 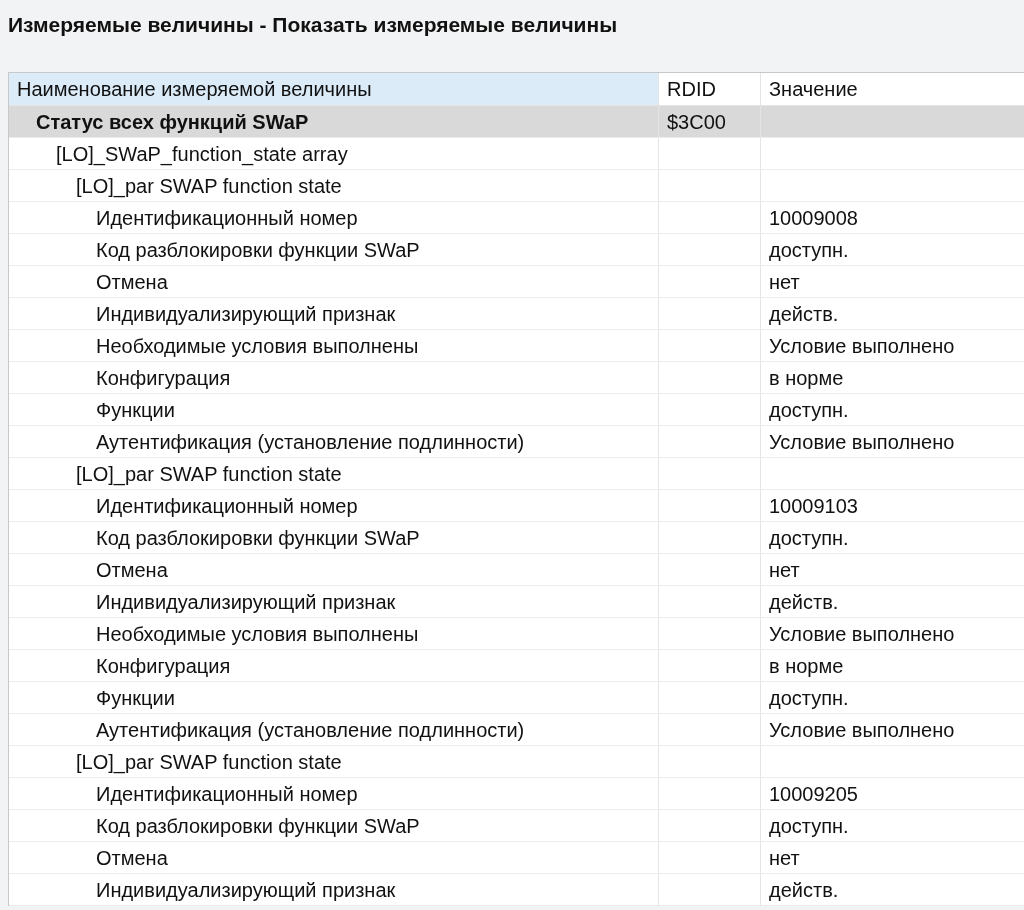 I want to click on tree-node-label: Статус всех функций SWaP, so click(x=172, y=121).